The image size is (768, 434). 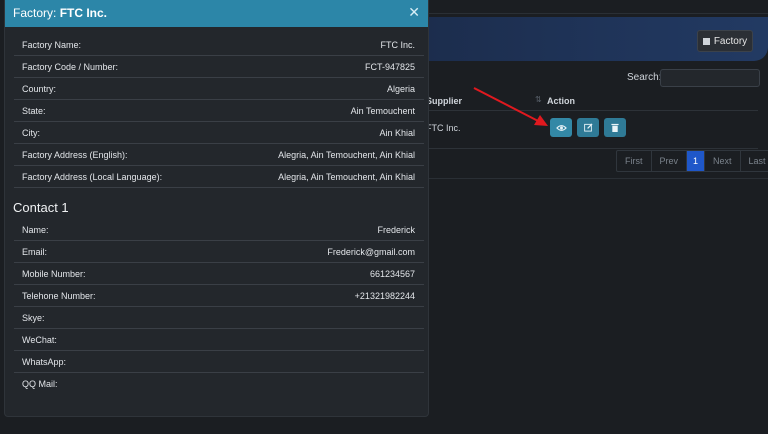 What do you see at coordinates (384, 295) in the screenshot?
I see `row-value: +21321982244` at bounding box center [384, 295].